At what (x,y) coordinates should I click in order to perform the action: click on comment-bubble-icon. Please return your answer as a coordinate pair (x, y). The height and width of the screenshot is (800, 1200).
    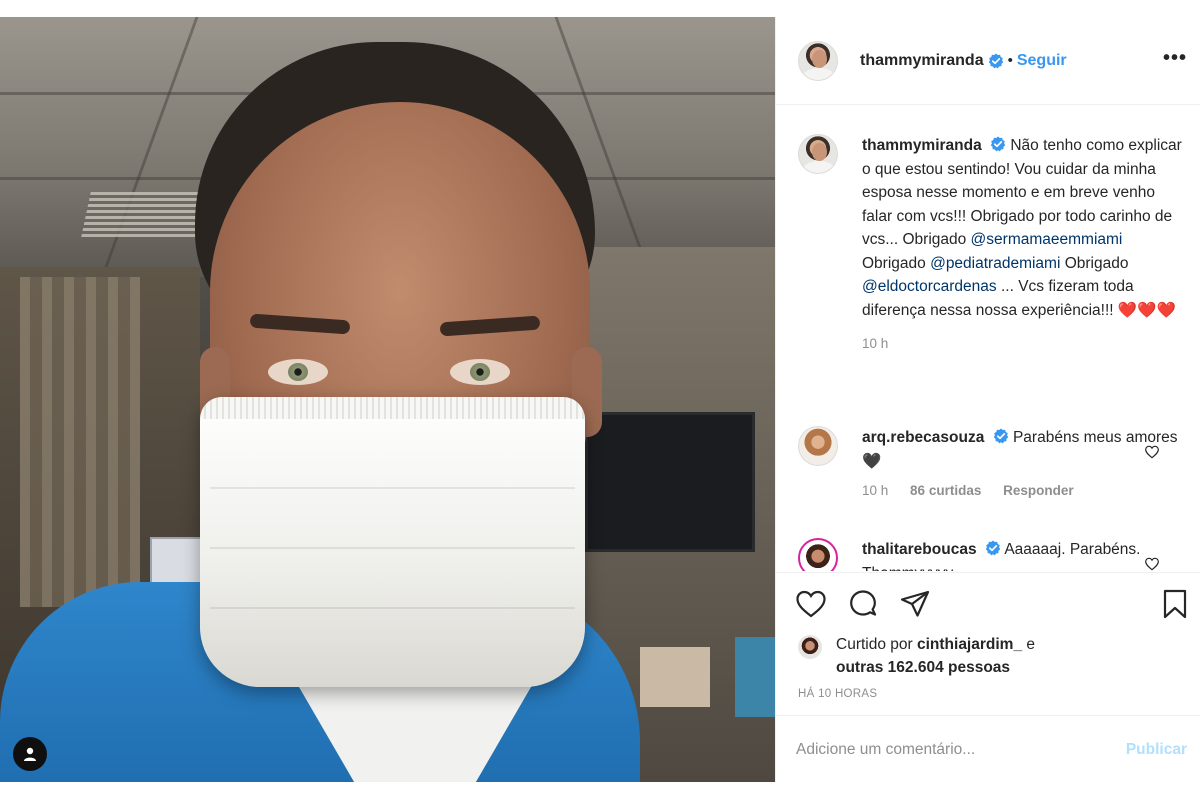
    Looking at the image, I should click on (863, 604).